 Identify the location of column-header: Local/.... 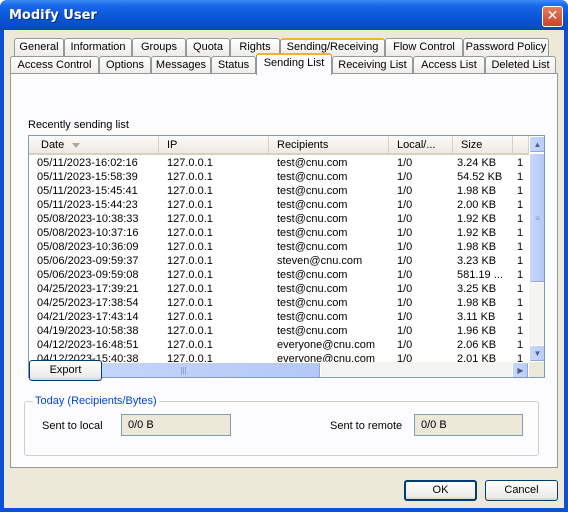
(421, 145).